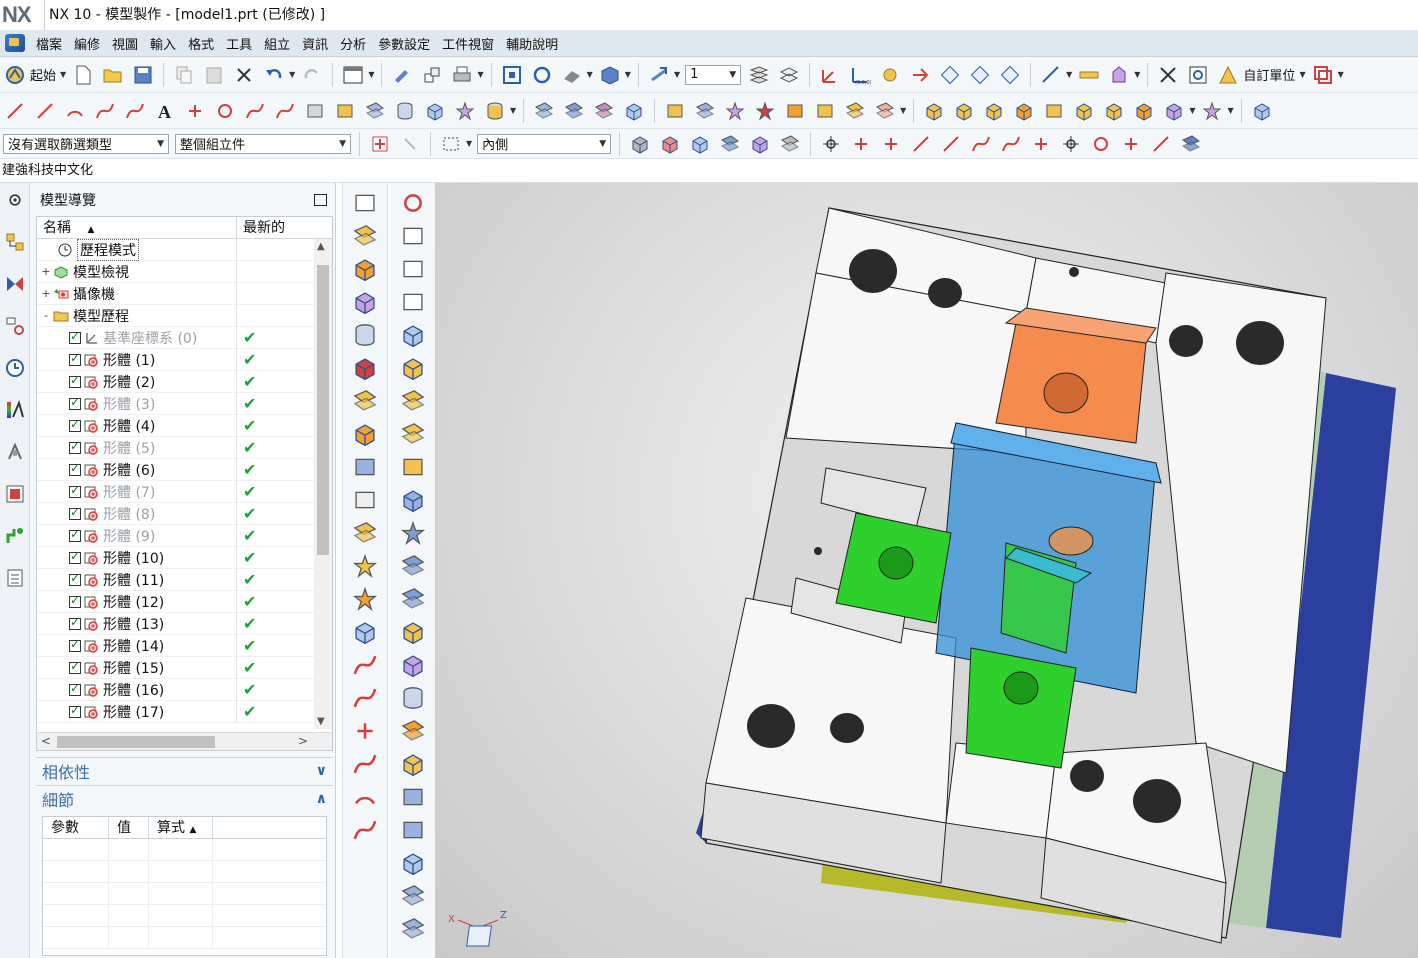 This screenshot has height=958, width=1418. What do you see at coordinates (184, 711) in the screenshot?
I see `tree-row: 形體 (17) ✔` at bounding box center [184, 711].